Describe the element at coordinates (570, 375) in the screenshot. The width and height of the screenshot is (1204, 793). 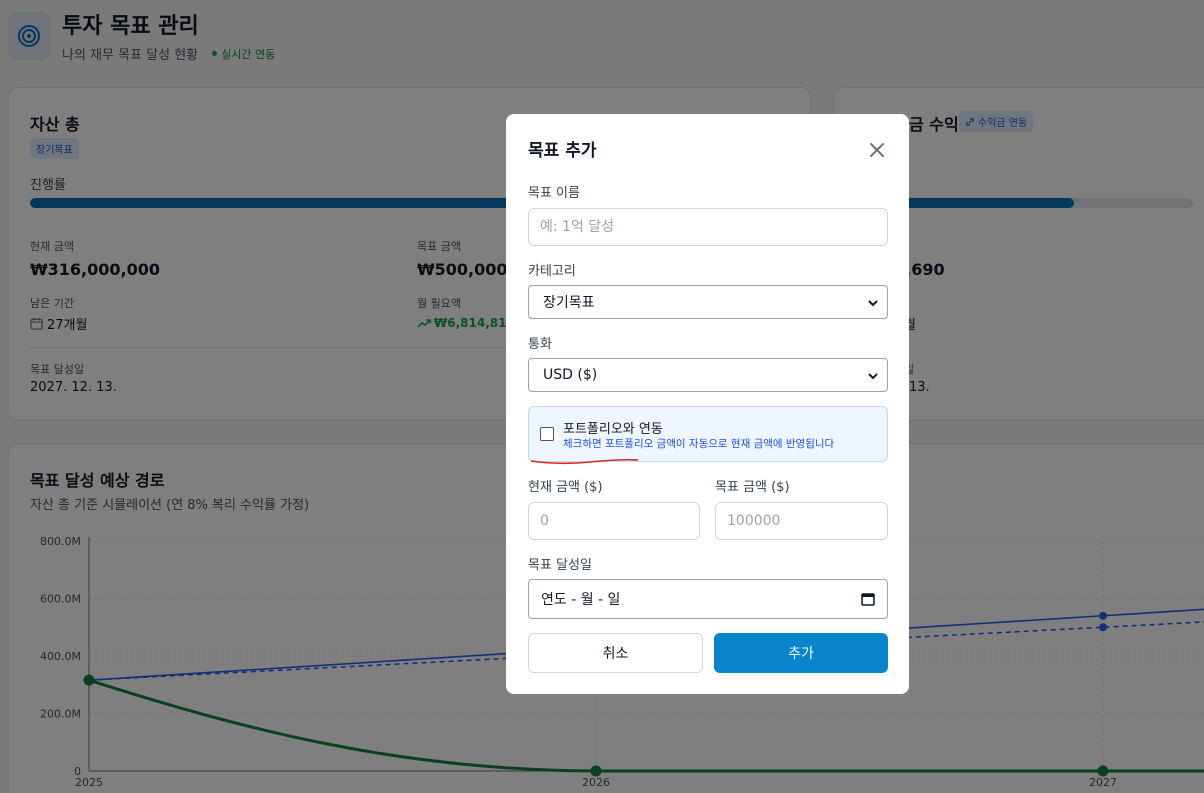
I see `currency-value: USD ($)` at that location.